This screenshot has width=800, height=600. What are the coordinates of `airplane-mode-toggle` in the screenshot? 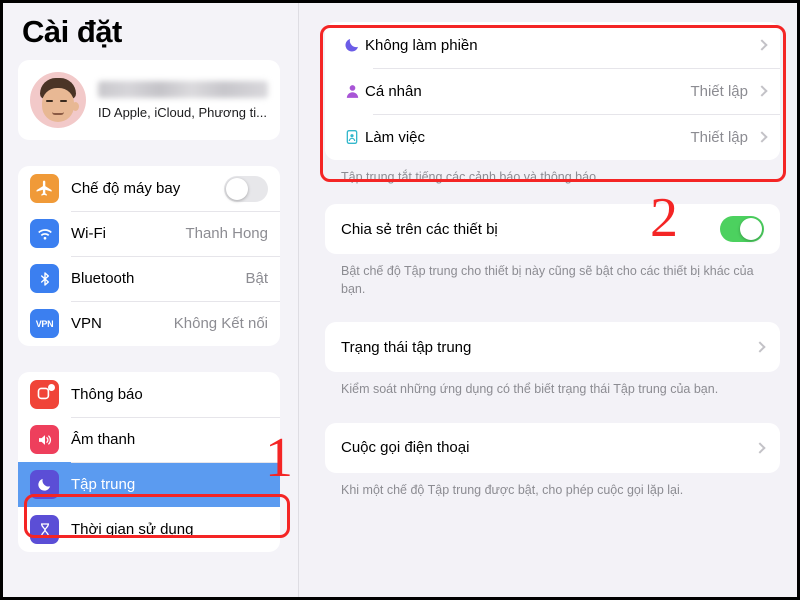 It's located at (246, 188).